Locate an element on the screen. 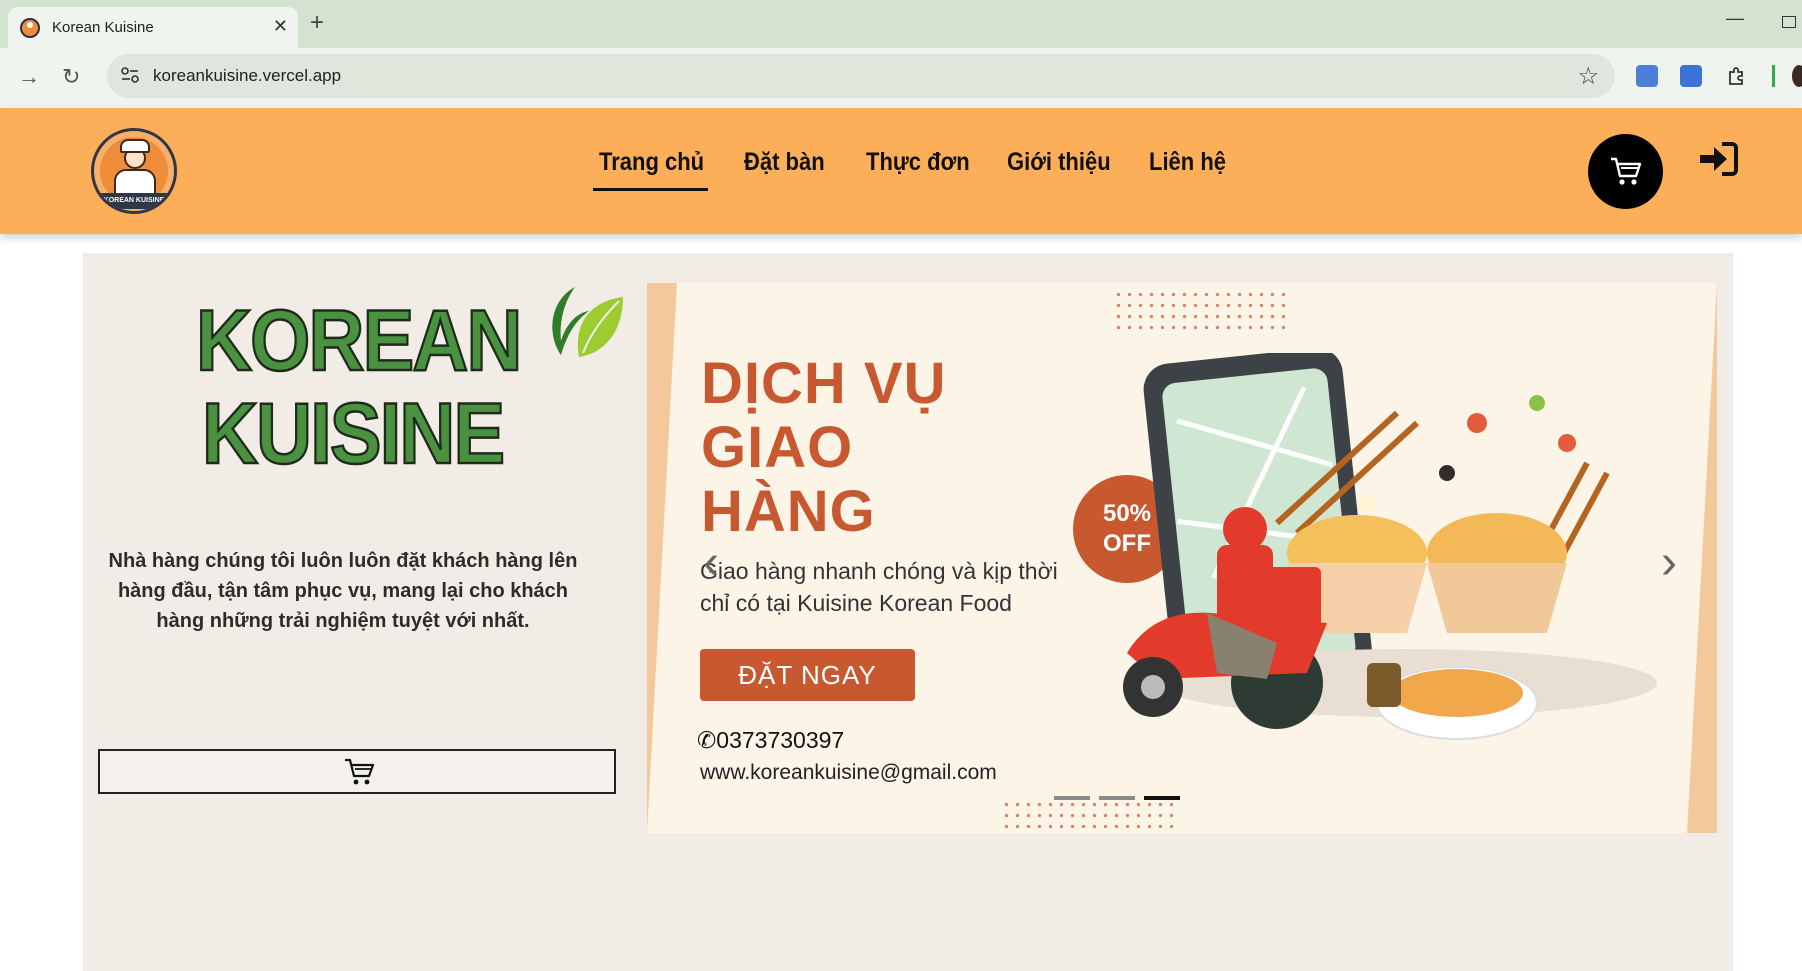  banner-subtitle-line2: chỉ có tại Kuisine Korean Food is located at coordinates (856, 603).